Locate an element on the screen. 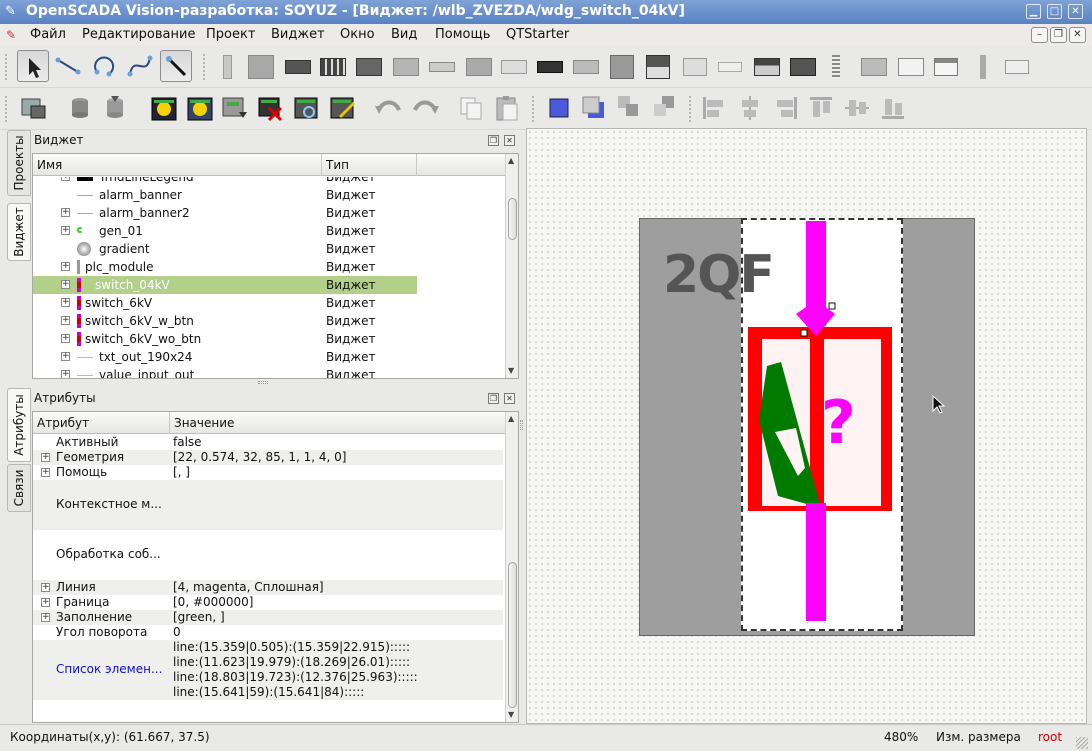 This screenshot has height=751, width=1092. raise-button is located at coordinates (559, 108).